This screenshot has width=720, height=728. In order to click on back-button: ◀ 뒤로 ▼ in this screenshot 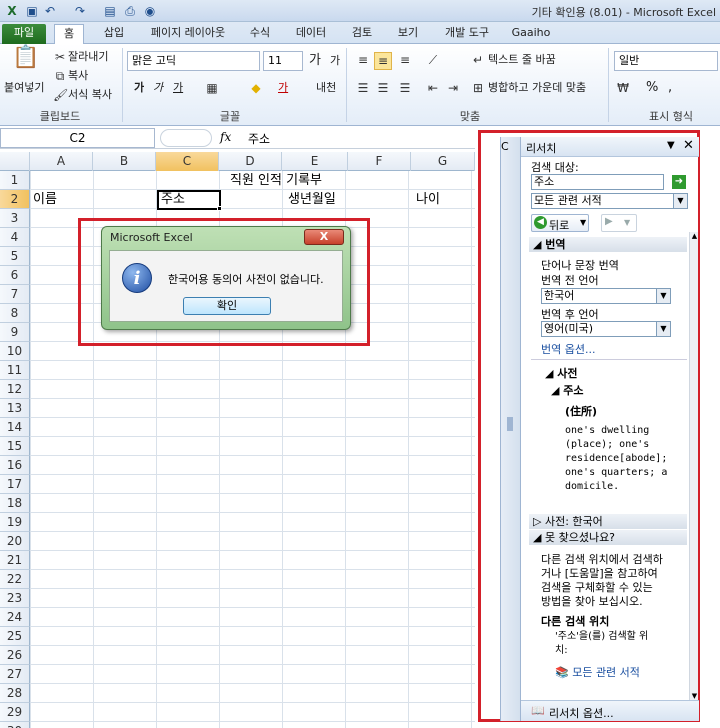, I will do `click(560, 223)`.